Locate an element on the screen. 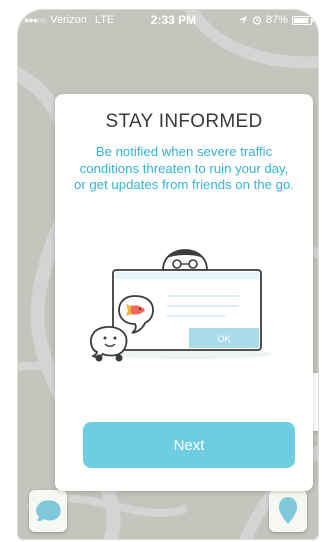  notification-illustration: OK is located at coordinates (181, 305).